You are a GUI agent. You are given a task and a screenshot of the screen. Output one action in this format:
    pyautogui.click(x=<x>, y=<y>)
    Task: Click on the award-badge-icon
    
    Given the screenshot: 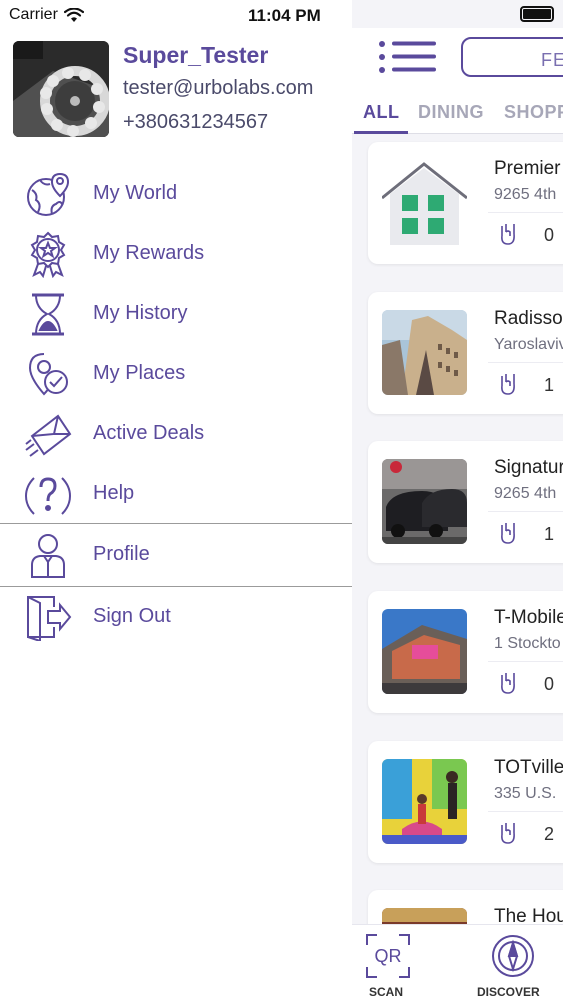 What is the action you would take?
    pyautogui.click(x=48, y=254)
    